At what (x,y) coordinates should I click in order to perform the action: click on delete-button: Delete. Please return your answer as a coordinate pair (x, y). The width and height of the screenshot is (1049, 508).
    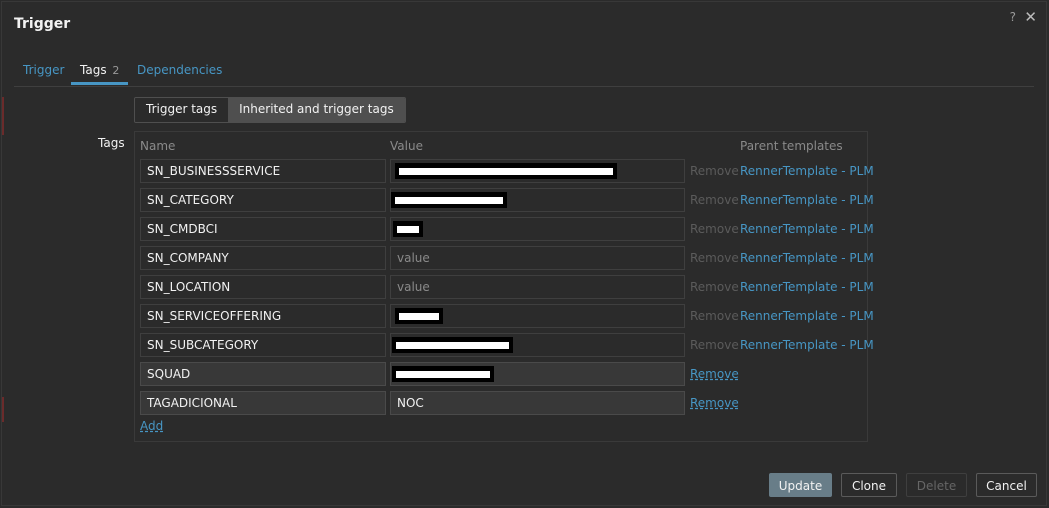
    Looking at the image, I should click on (936, 485).